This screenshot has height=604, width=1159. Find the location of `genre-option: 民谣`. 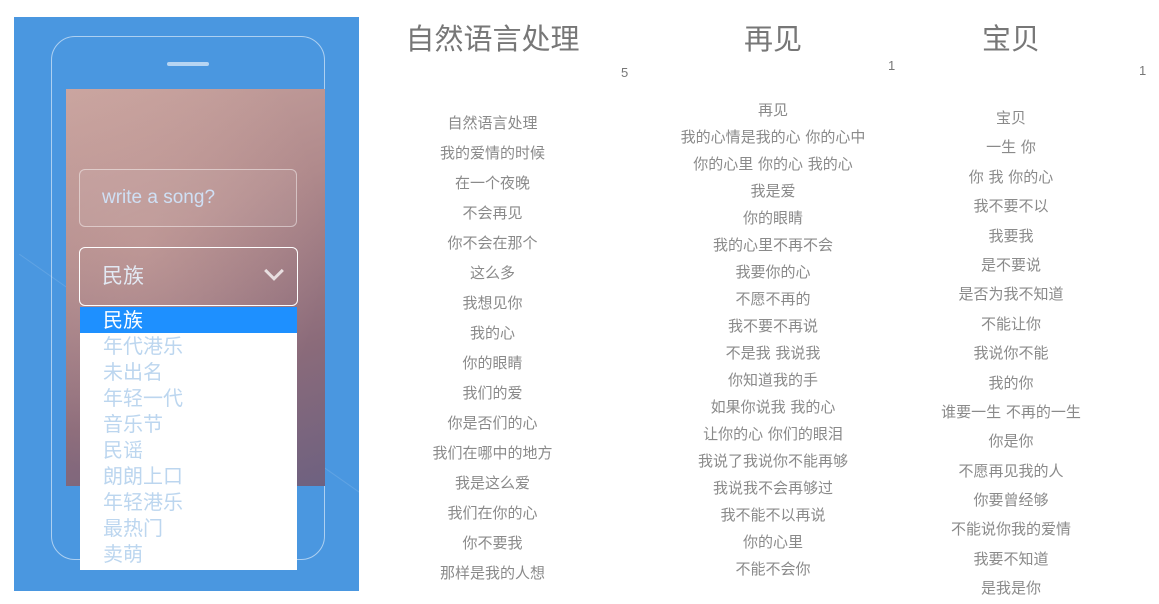

genre-option: 民谣 is located at coordinates (188, 450).